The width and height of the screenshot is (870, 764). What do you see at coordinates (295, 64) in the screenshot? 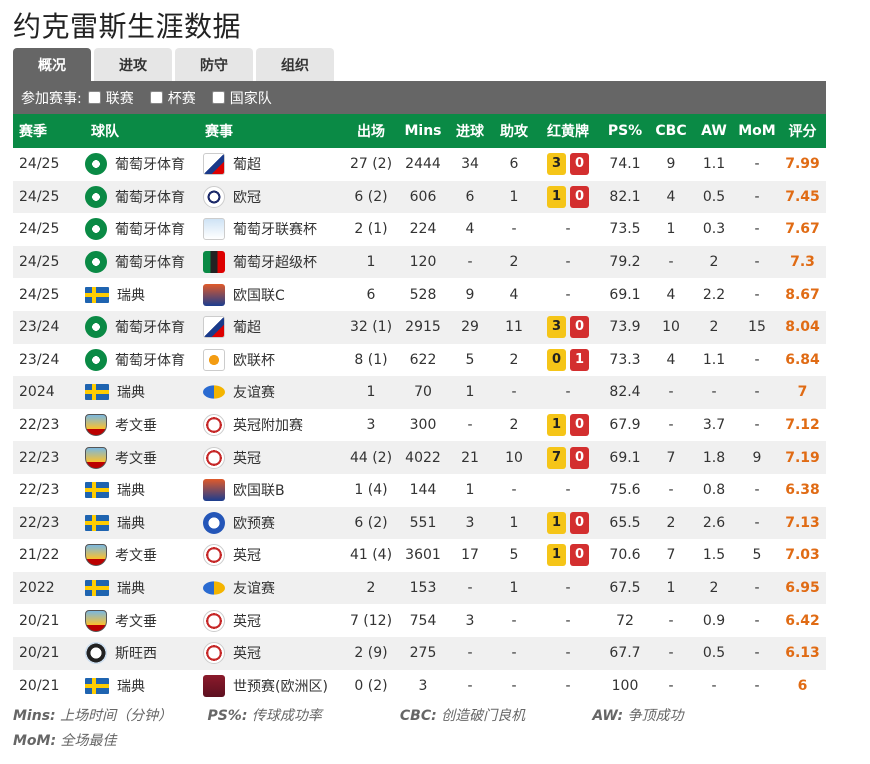
I see `tab-organize: 组织` at bounding box center [295, 64].